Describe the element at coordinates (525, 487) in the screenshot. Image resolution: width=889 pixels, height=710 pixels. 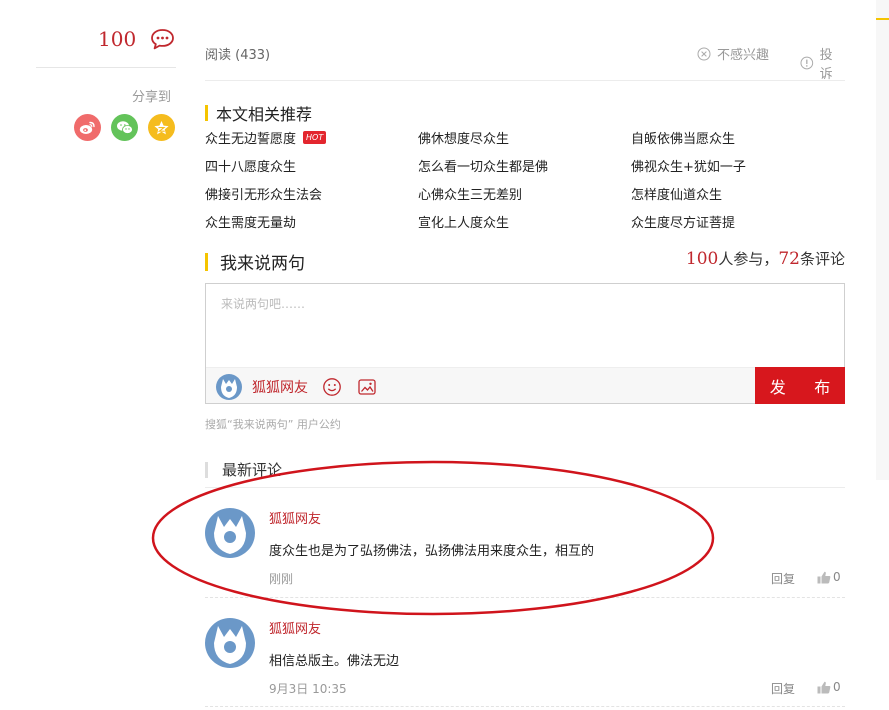
I see `latest-divider` at that location.